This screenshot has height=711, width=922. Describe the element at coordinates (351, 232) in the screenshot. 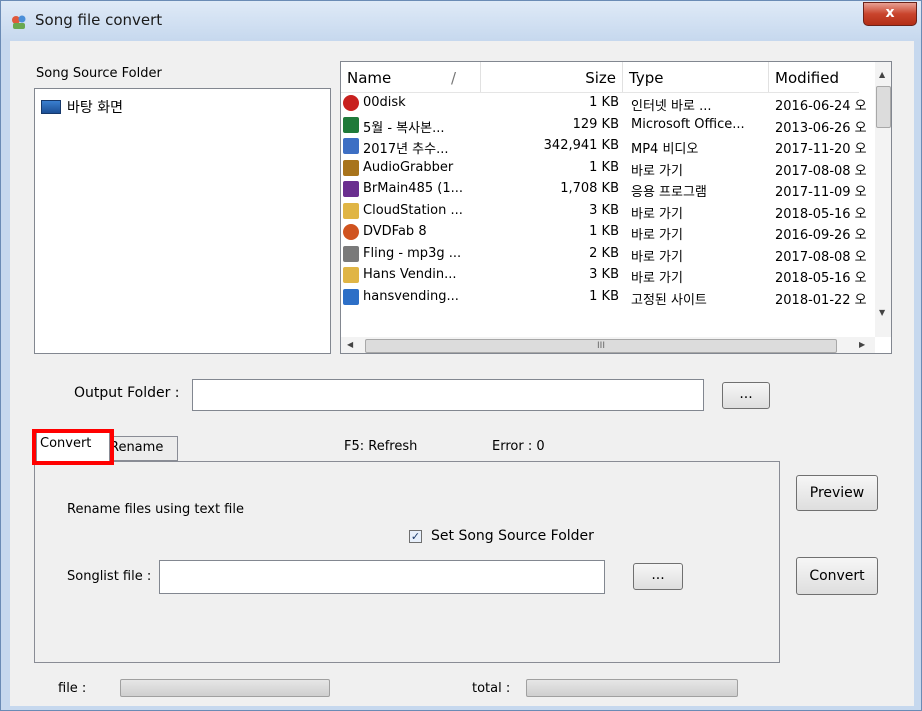

I see `dvdfab-icon` at that location.